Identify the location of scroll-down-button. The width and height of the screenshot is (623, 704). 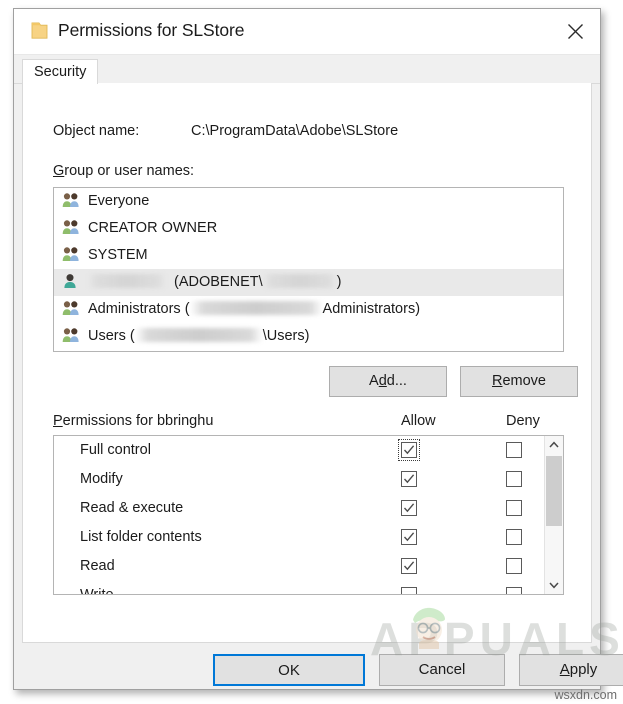
(554, 585).